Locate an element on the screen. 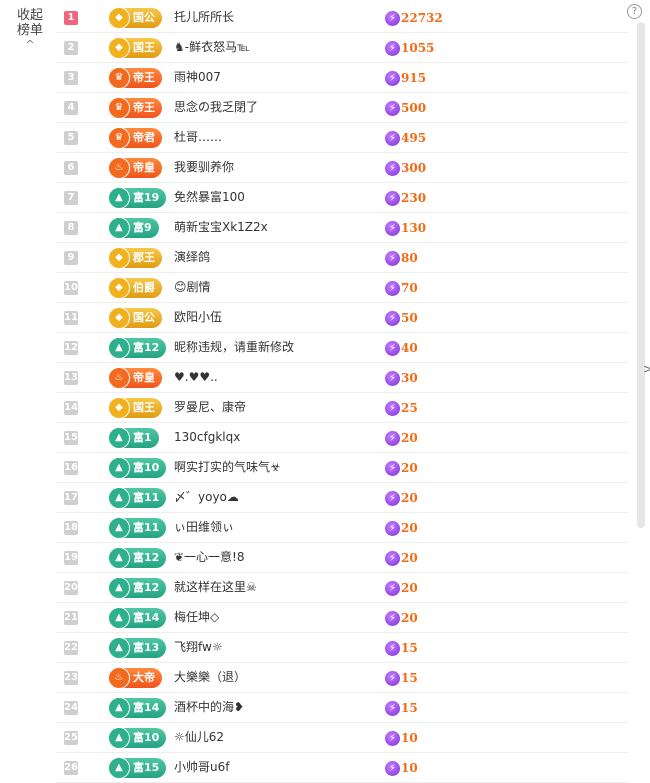 Image resolution: width=650 pixels, height=783 pixels. ranking-row: 12 ▲ 富12 昵称违规，请重新修改 ⚡ 40 is located at coordinates (342, 348).